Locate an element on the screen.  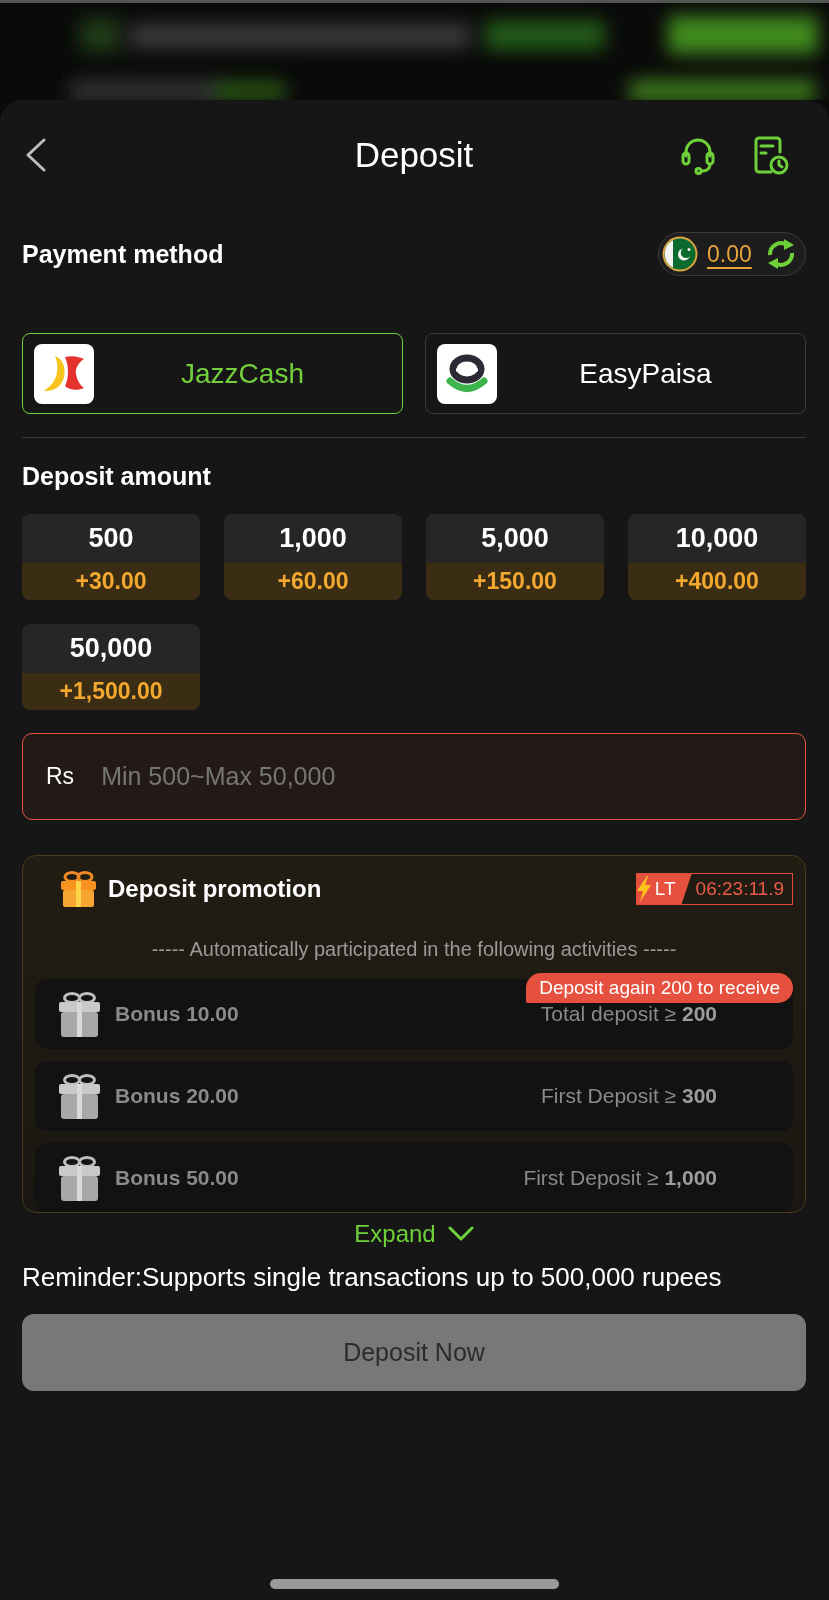
page-title: Deposit is located at coordinates (414, 155).